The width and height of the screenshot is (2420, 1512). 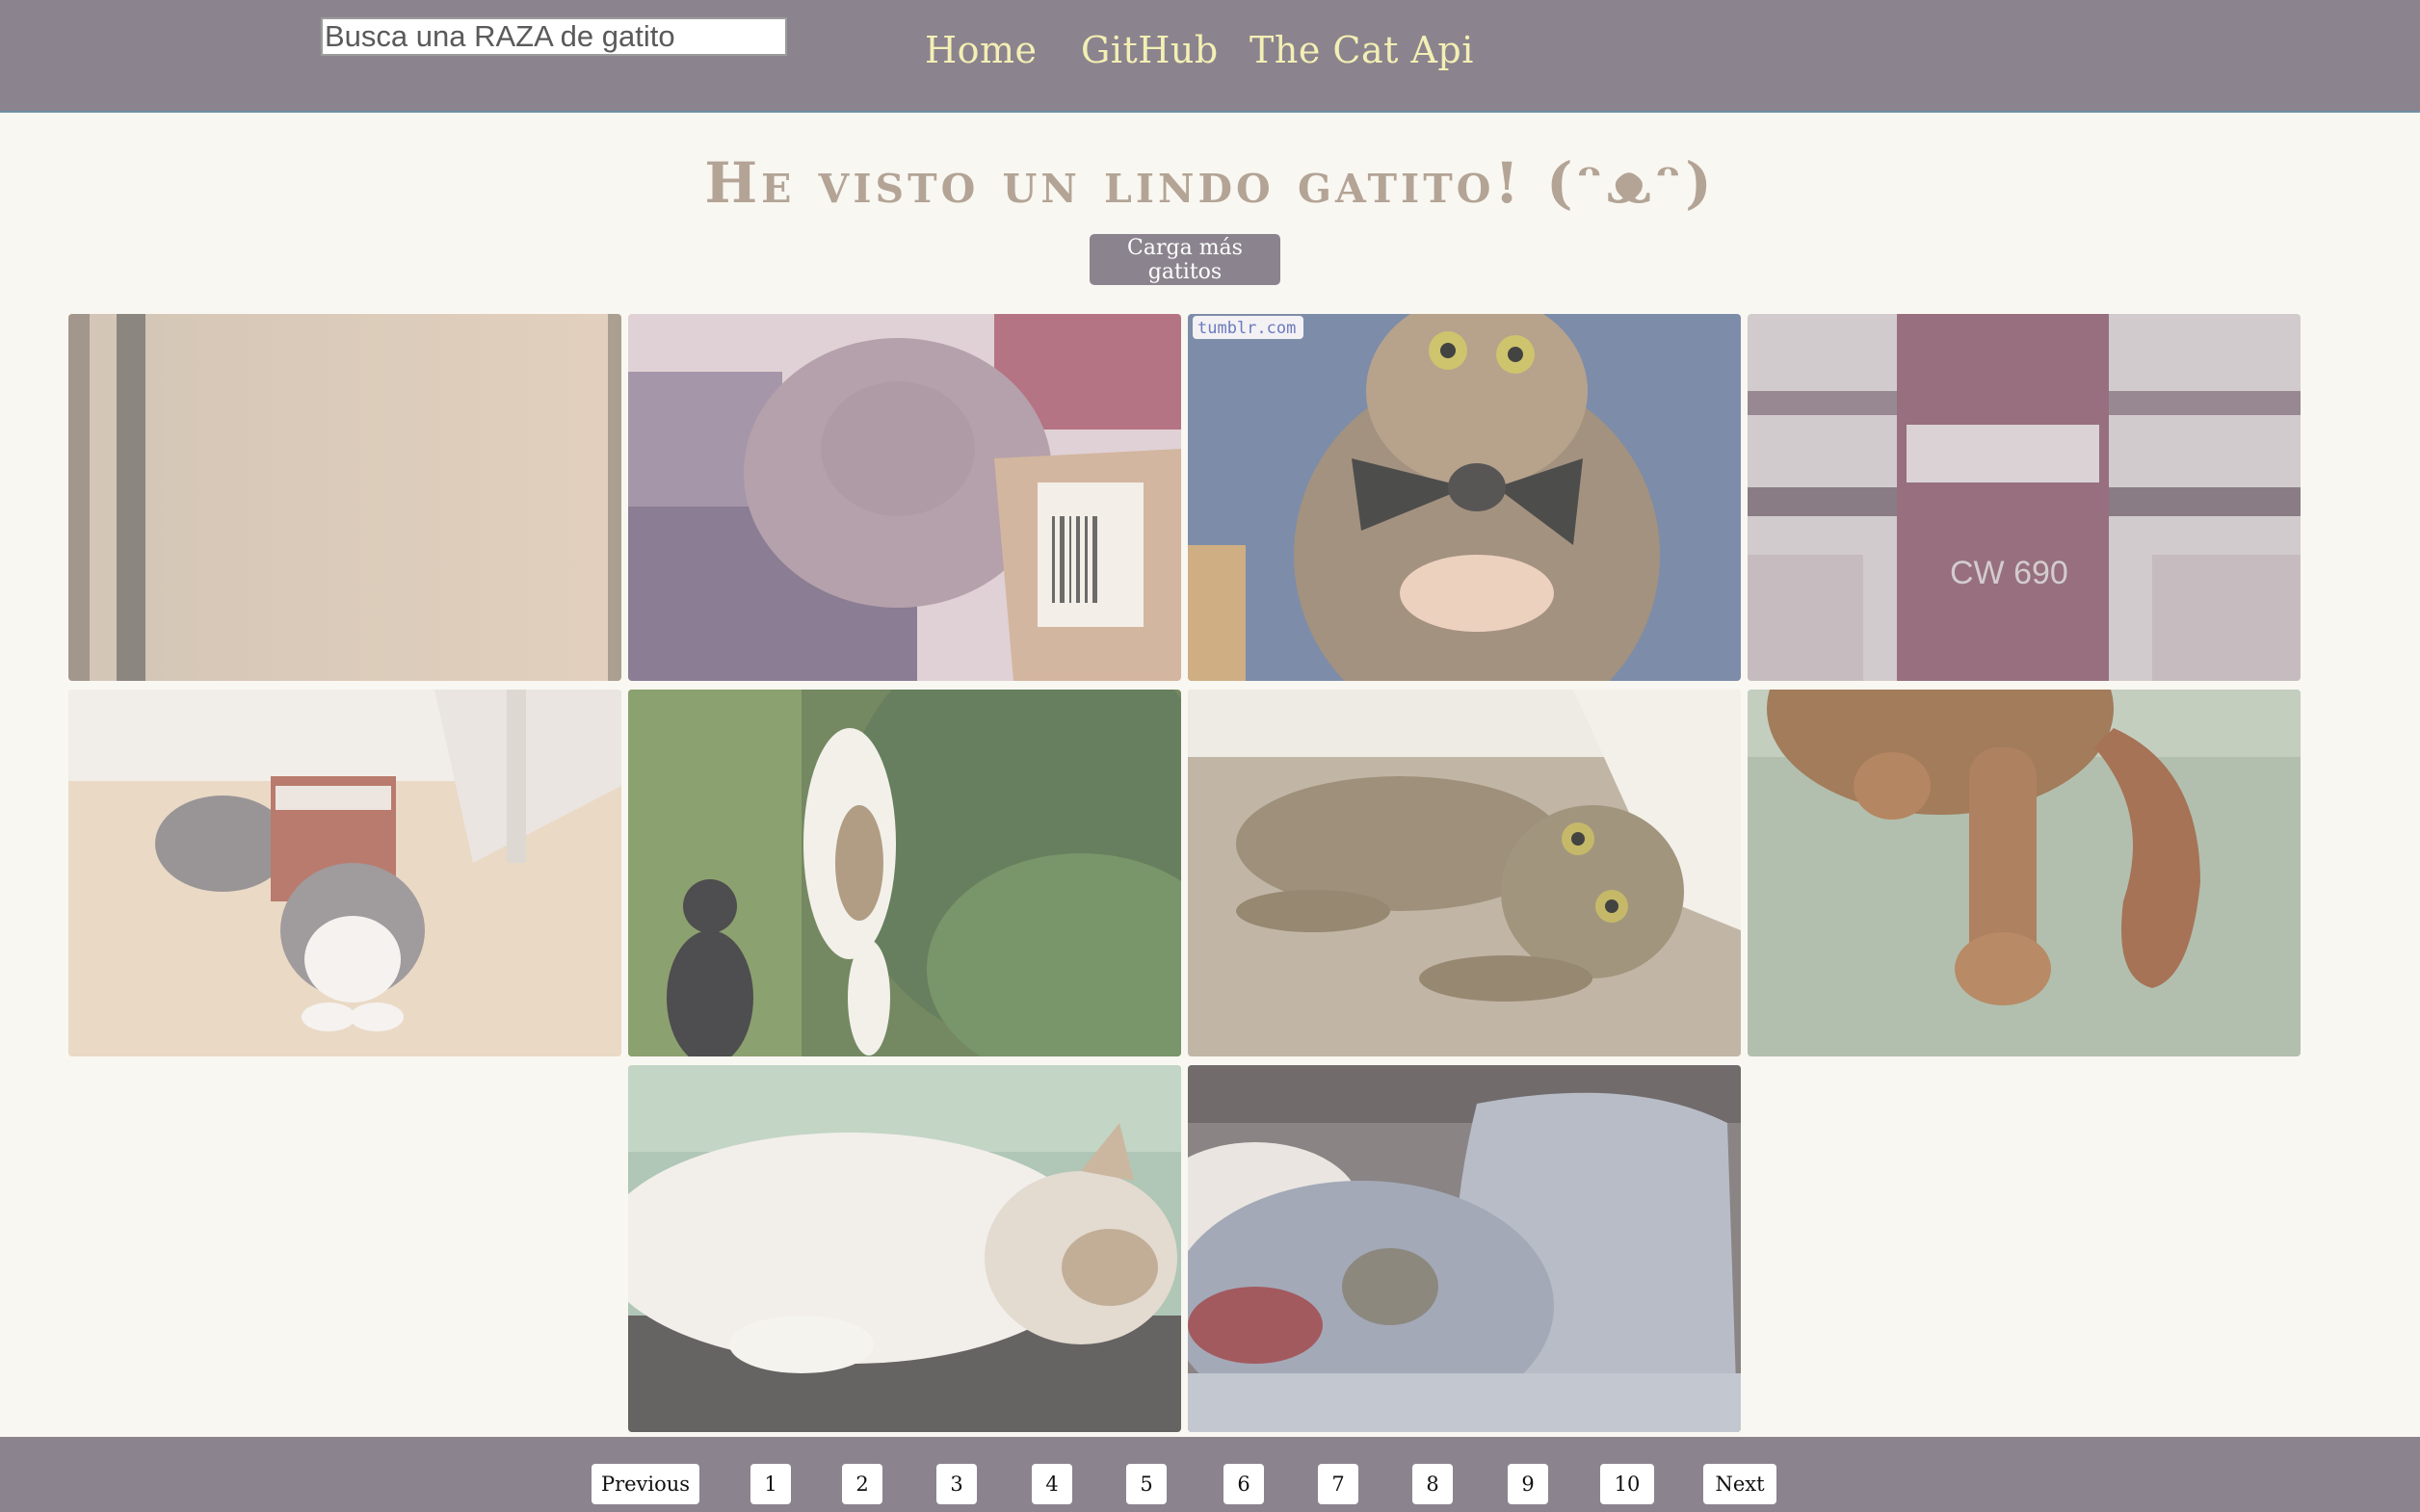 What do you see at coordinates (1150, 50) in the screenshot?
I see `nav-github-link: GitHub` at bounding box center [1150, 50].